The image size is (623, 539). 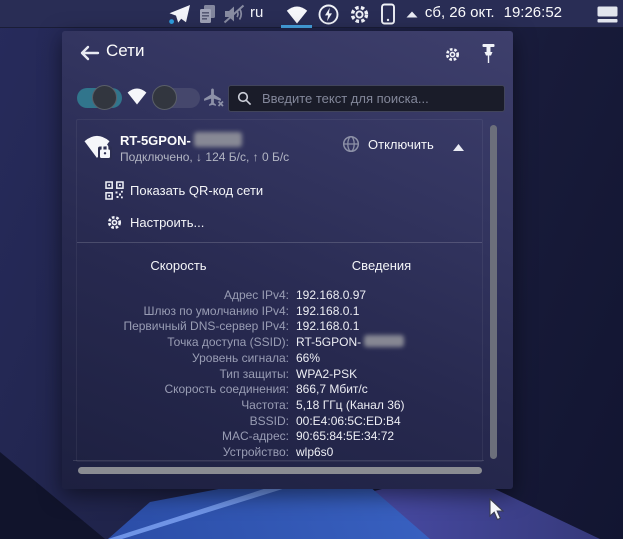 I want to click on clipboard-icon, so click(x=207, y=14).